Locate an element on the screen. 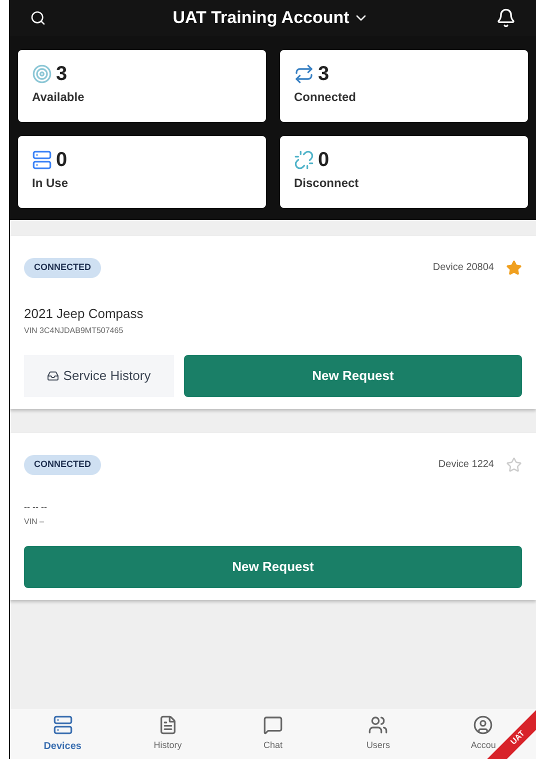 This screenshot has height=759, width=536. nav-tab: Users is located at coordinates (378, 734).